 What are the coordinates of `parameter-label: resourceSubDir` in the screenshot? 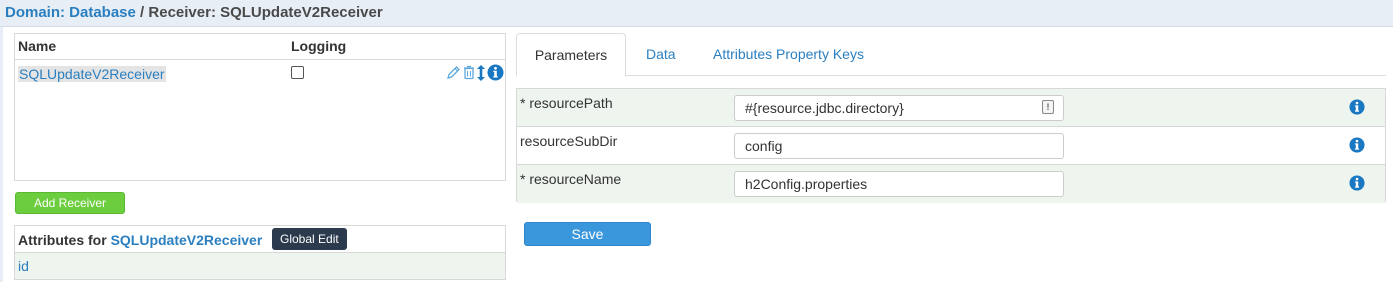 It's located at (569, 141).